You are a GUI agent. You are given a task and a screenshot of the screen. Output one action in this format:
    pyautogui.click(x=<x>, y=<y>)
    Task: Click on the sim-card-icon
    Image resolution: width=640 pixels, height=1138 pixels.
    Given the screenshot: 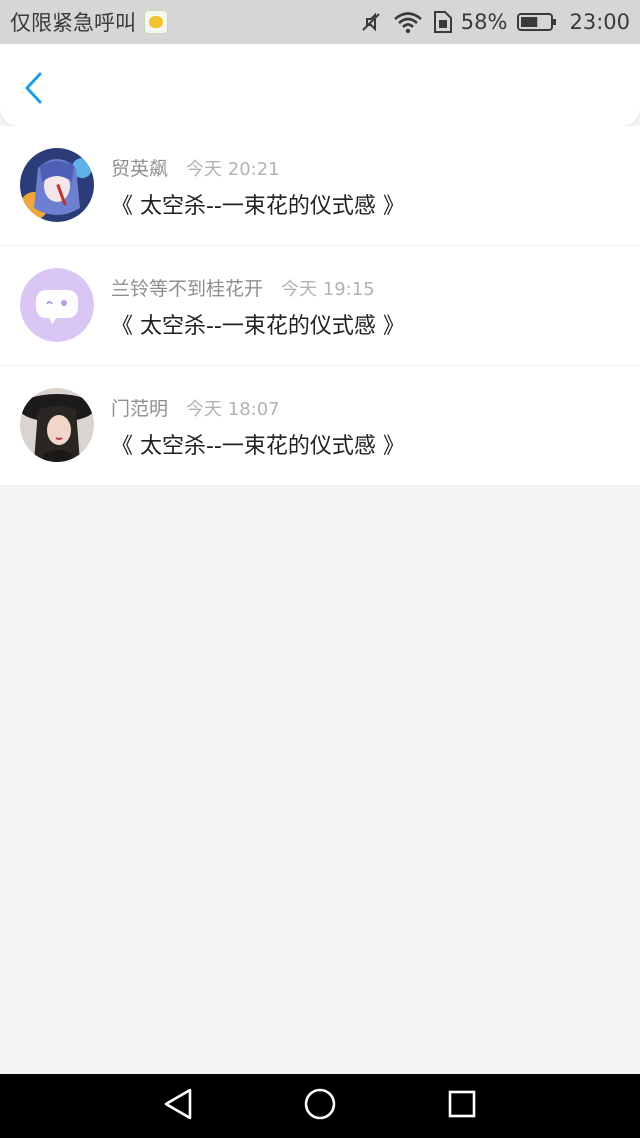 What is the action you would take?
    pyautogui.click(x=443, y=22)
    